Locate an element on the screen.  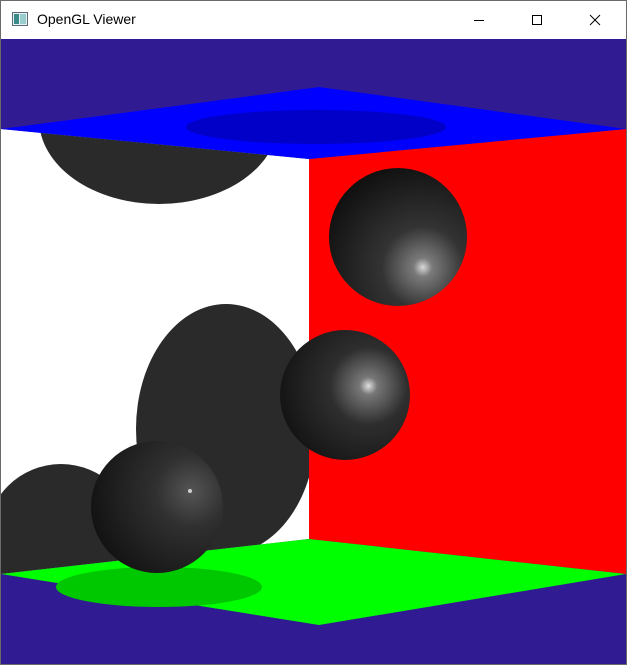
sphere-bottom-highlight is located at coordinates (190, 491).